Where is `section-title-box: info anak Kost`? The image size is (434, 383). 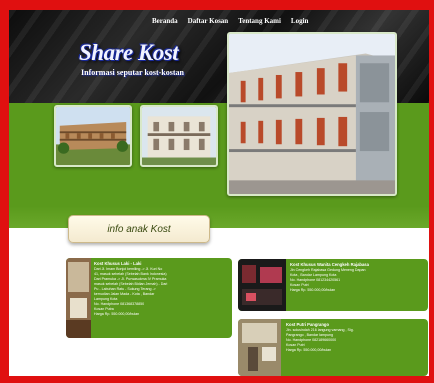 section-title-box: info anak Kost is located at coordinates (139, 229).